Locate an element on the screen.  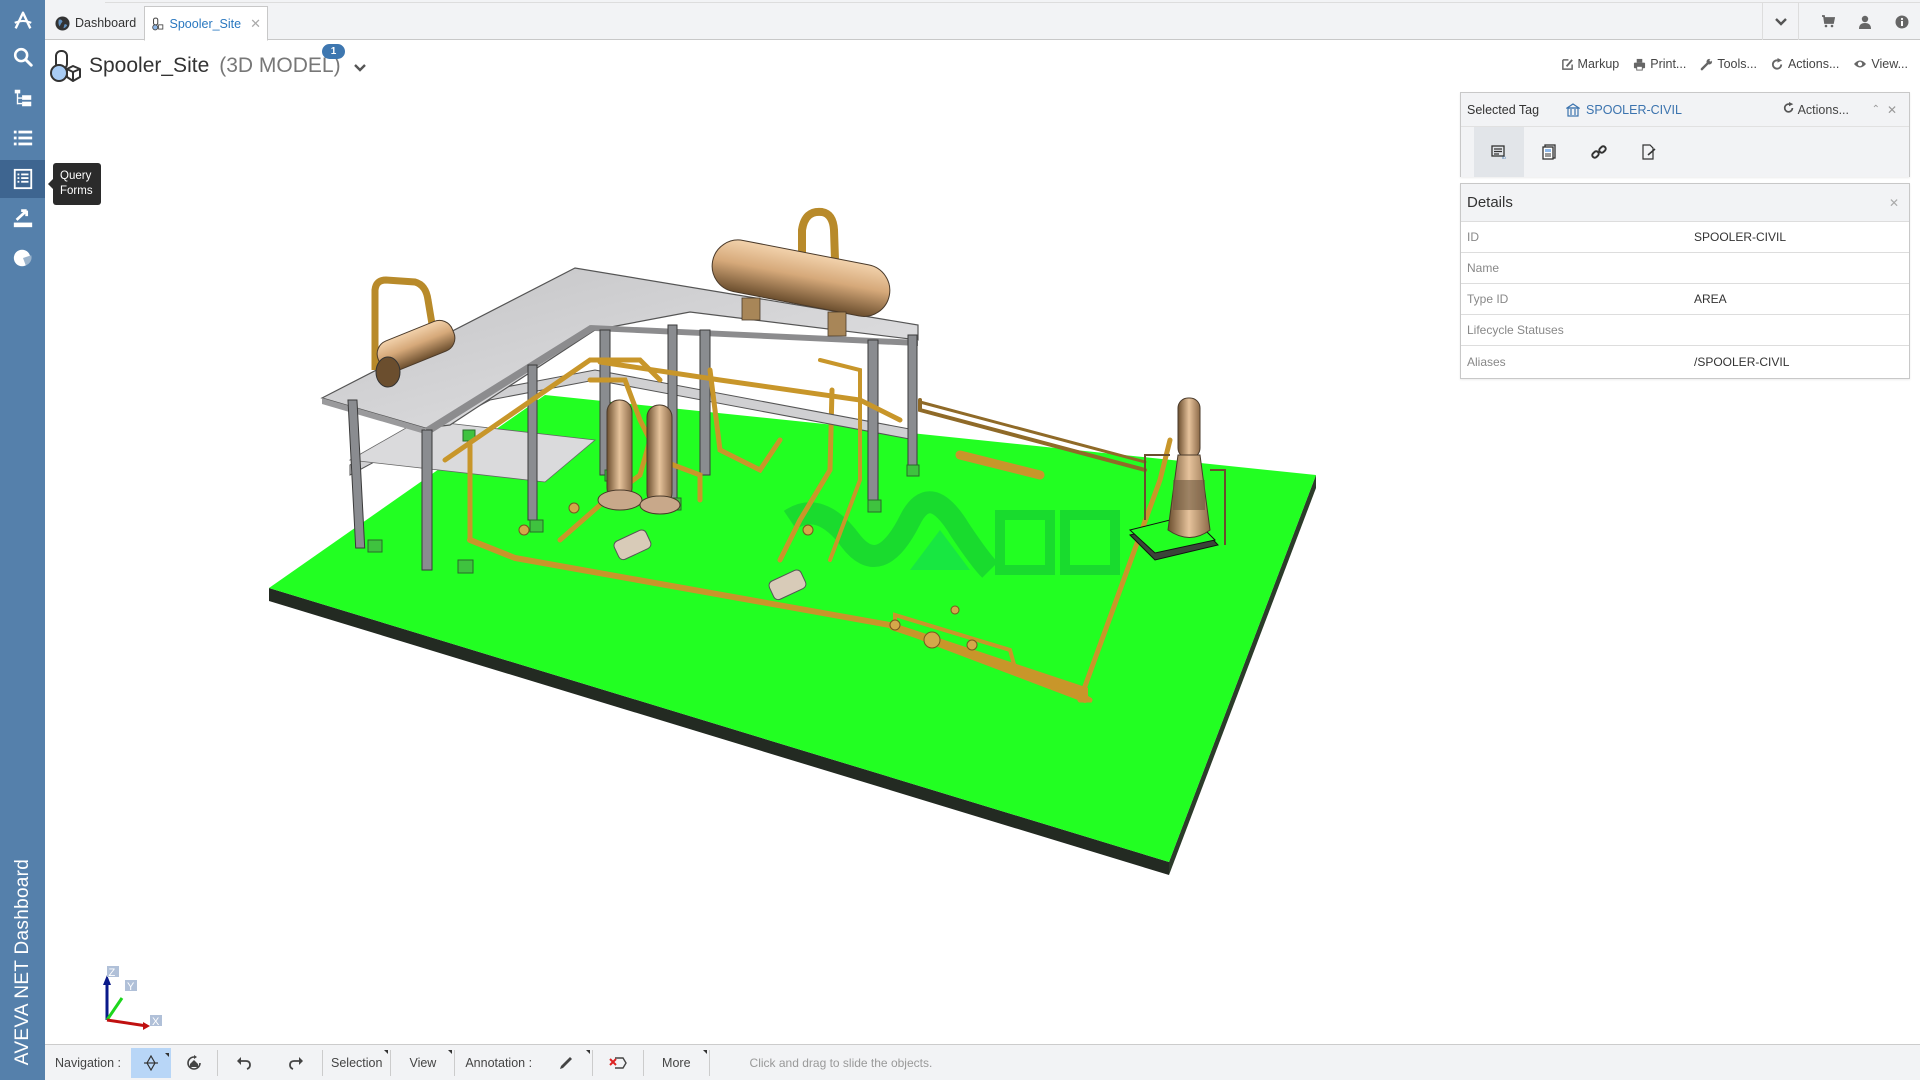
clear-annotation-icon is located at coordinates (618, 1062).